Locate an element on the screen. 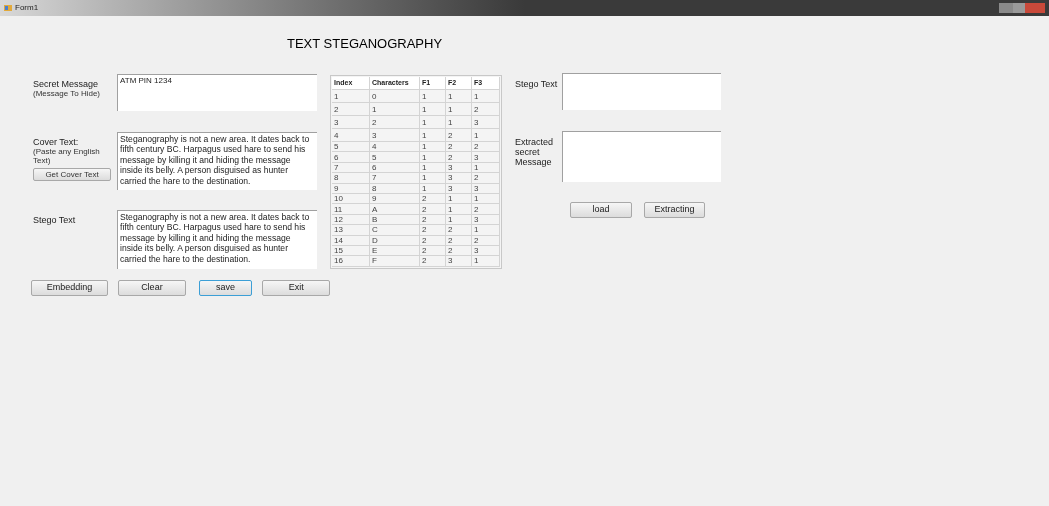  clear-button: Clear is located at coordinates (152, 288).